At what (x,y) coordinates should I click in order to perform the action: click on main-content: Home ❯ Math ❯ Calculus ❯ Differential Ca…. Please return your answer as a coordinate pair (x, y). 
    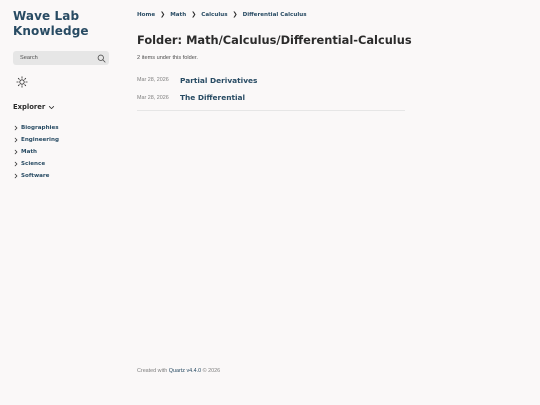
    Looking at the image, I should click on (274, 60).